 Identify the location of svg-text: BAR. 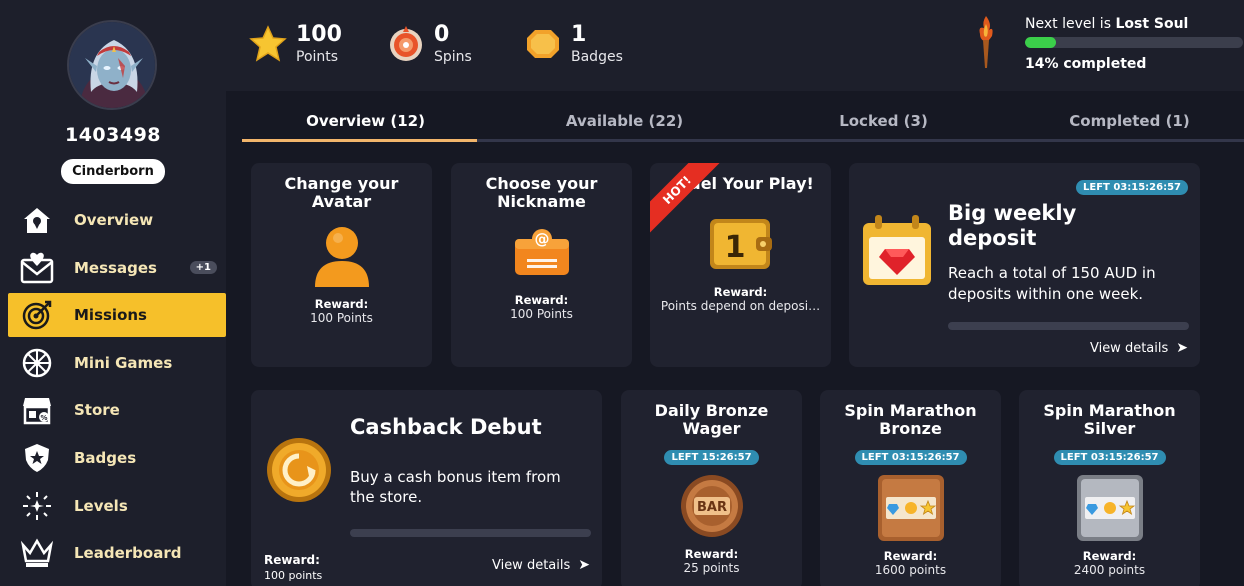
(712, 507).